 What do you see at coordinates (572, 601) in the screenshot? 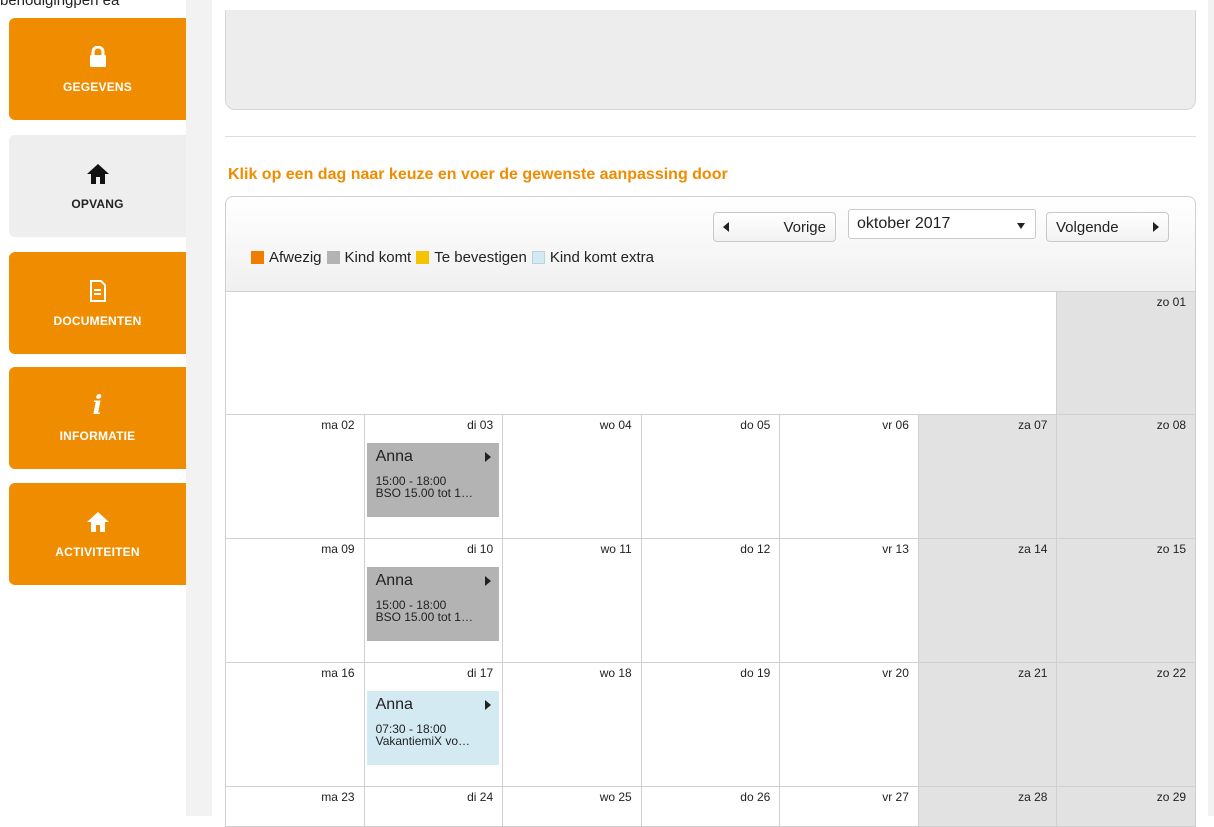
I see `calendar-day-cell: wo 11` at bounding box center [572, 601].